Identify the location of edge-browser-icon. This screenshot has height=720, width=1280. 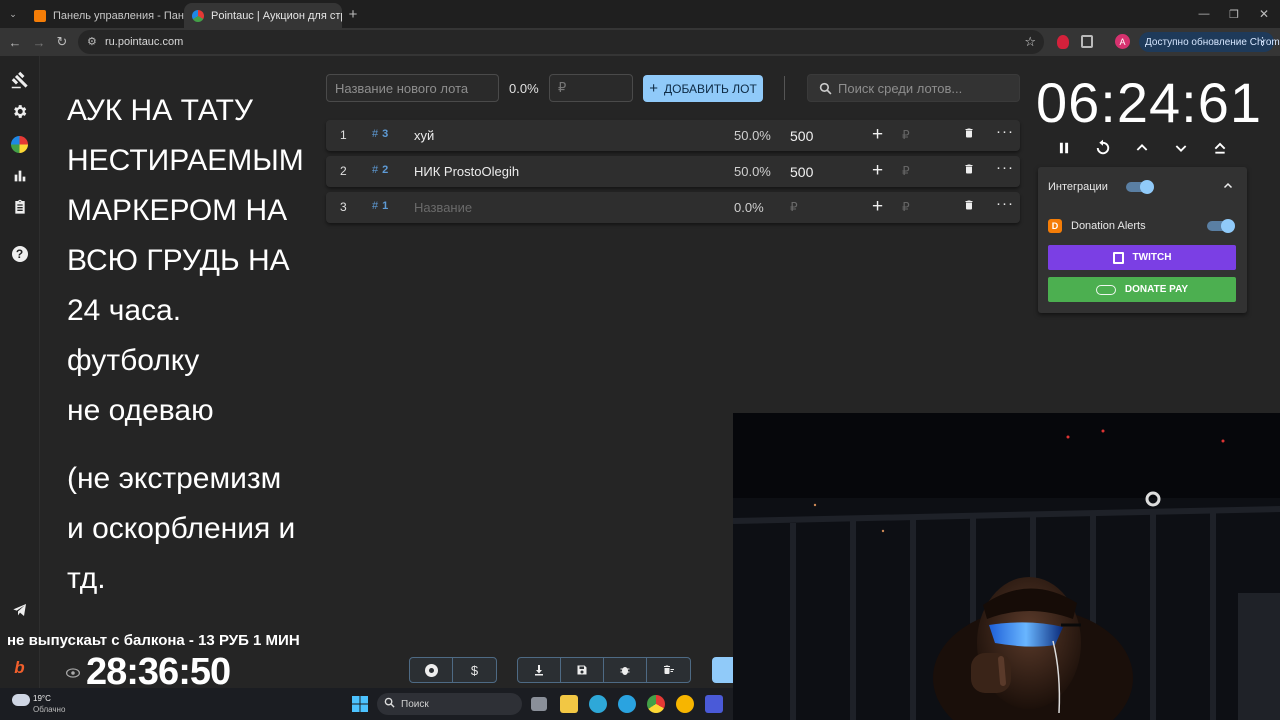
(598, 704).